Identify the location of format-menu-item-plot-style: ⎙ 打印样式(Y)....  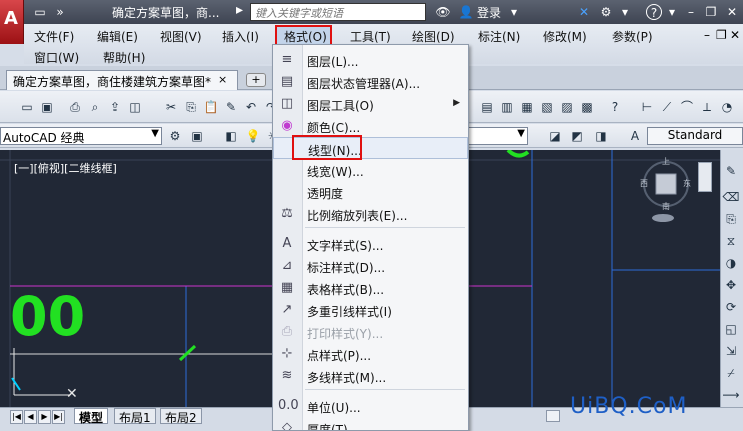
(370, 332).